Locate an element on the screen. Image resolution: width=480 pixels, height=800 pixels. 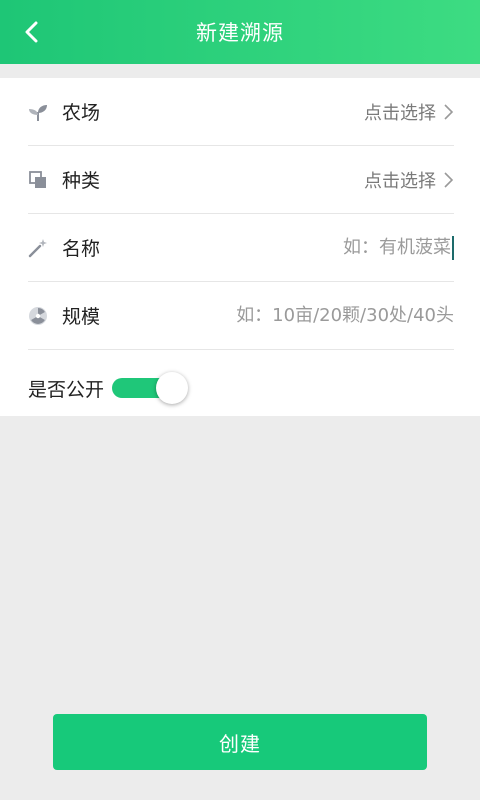
app-header: 新建溯源 is located at coordinates (240, 32).